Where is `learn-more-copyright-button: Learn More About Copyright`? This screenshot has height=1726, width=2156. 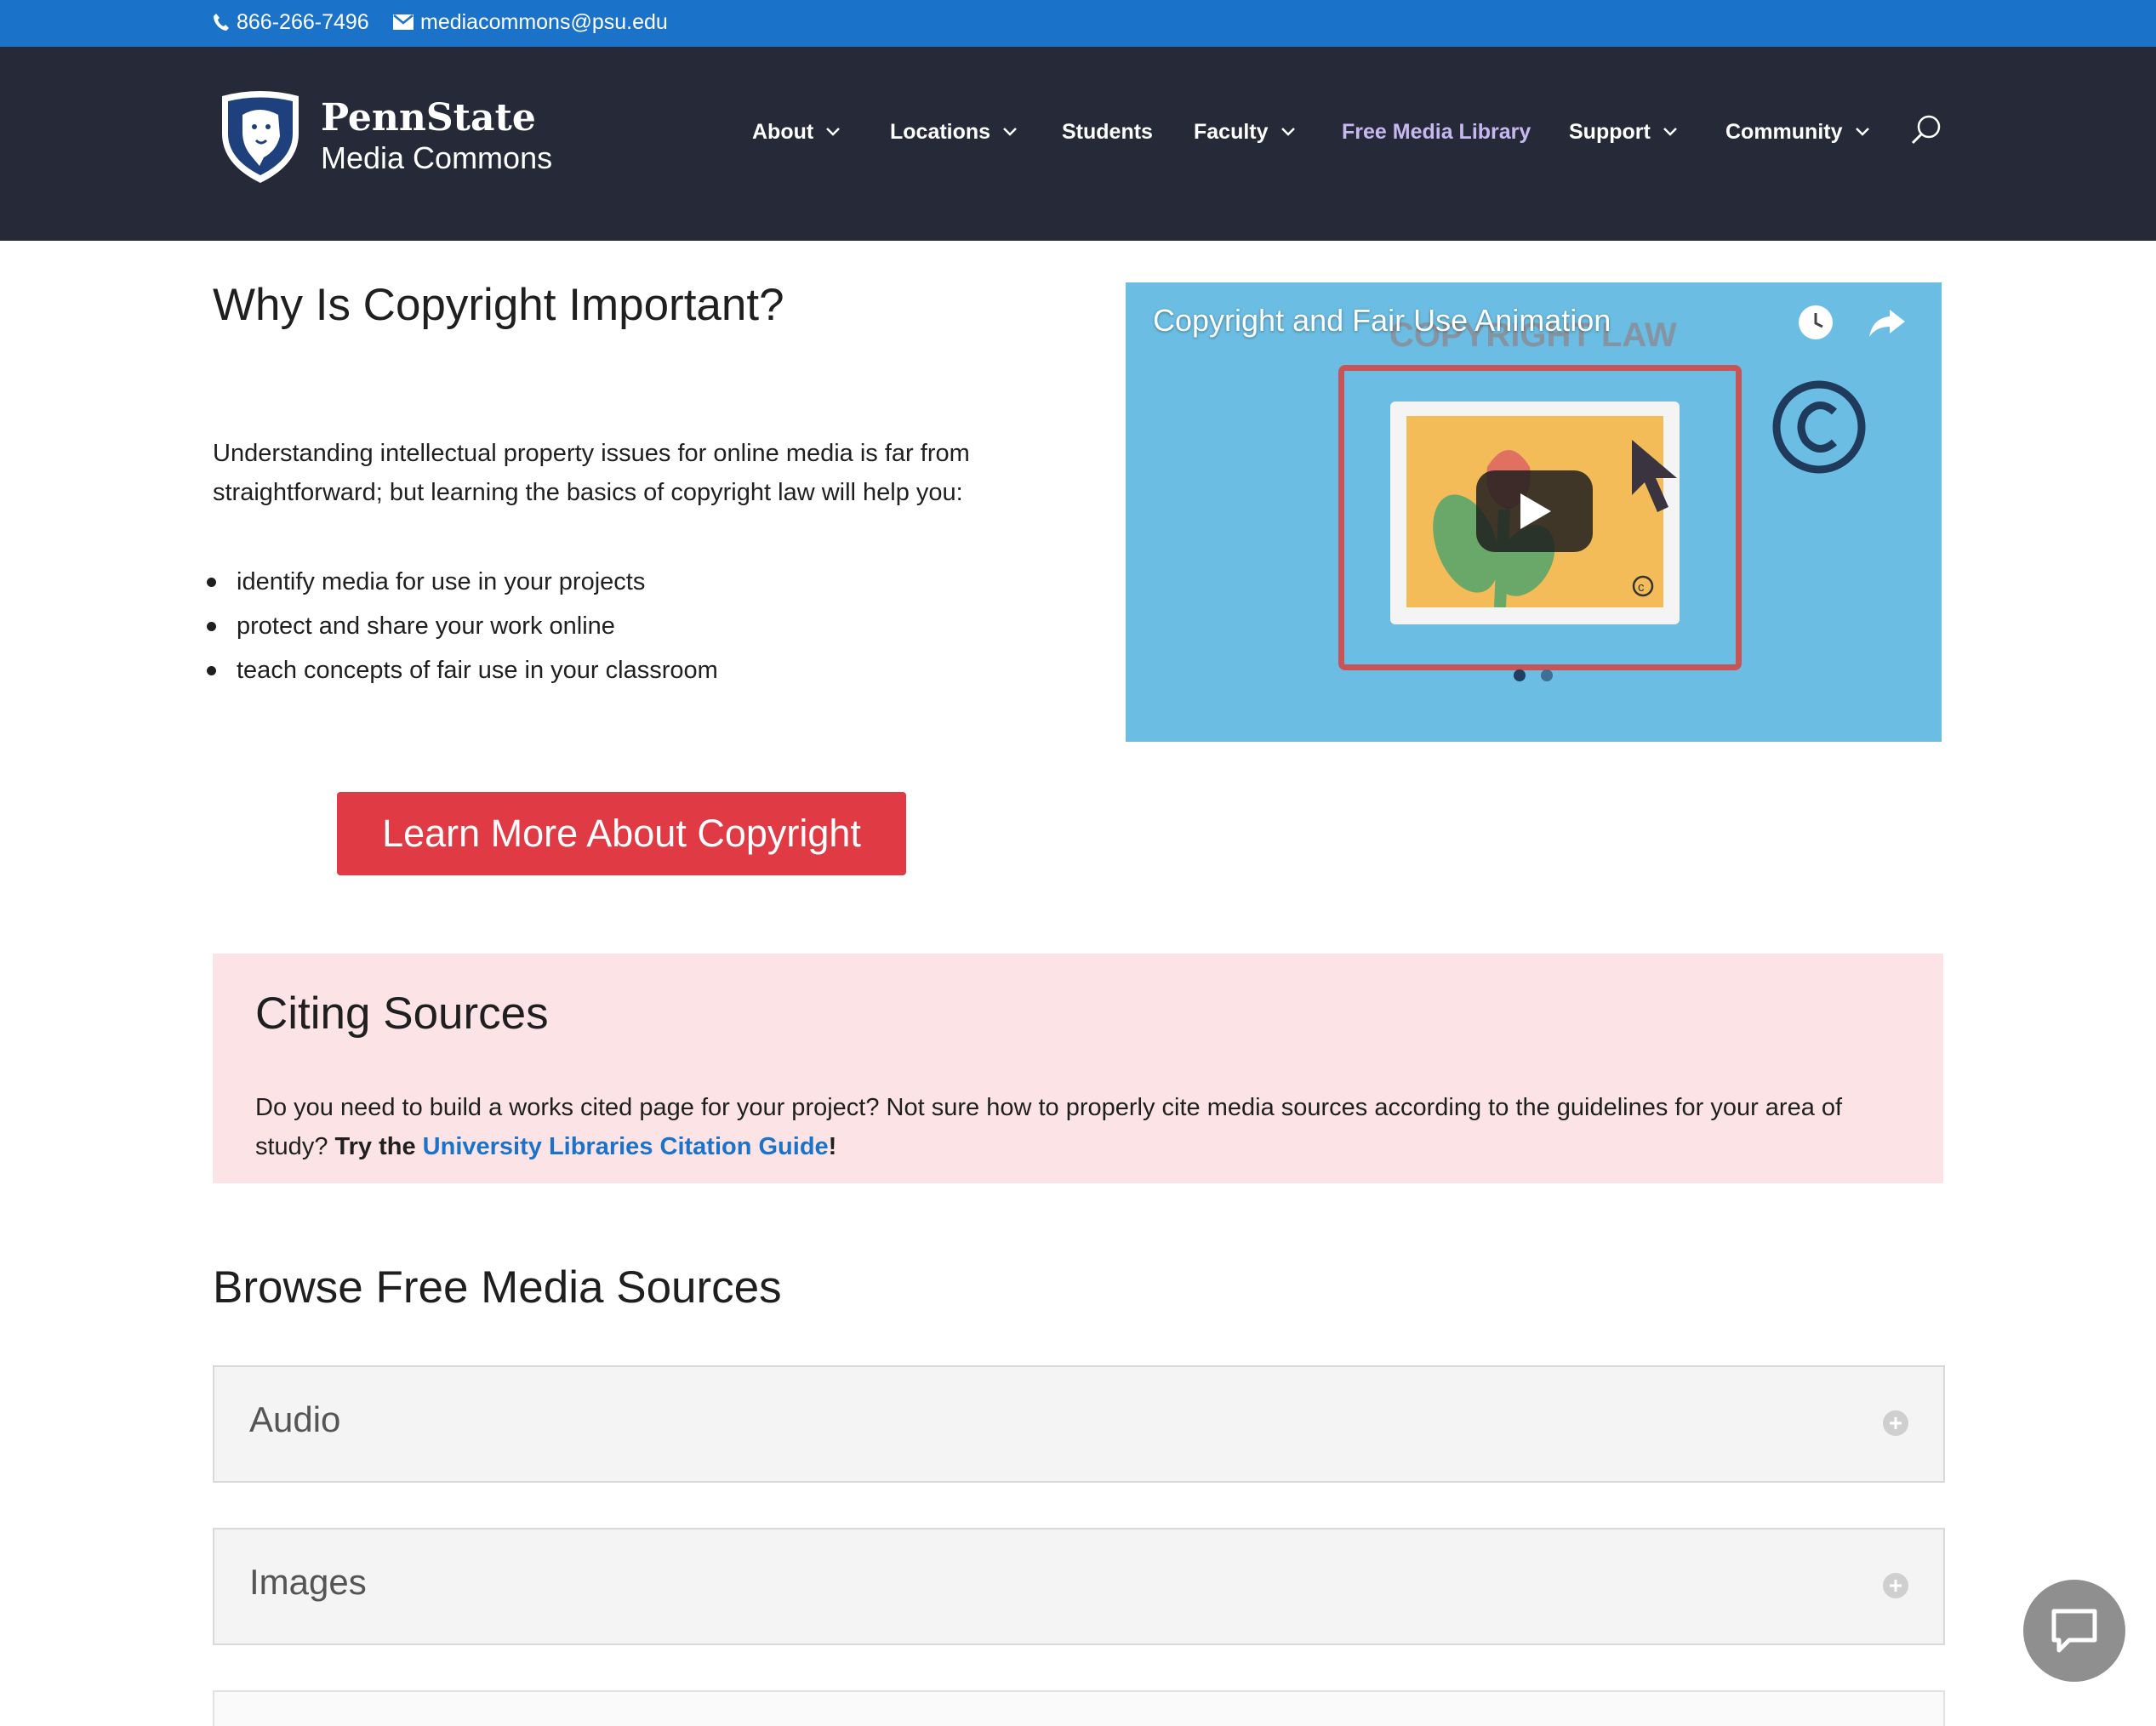 learn-more-copyright-button: Learn More About Copyright is located at coordinates (621, 833).